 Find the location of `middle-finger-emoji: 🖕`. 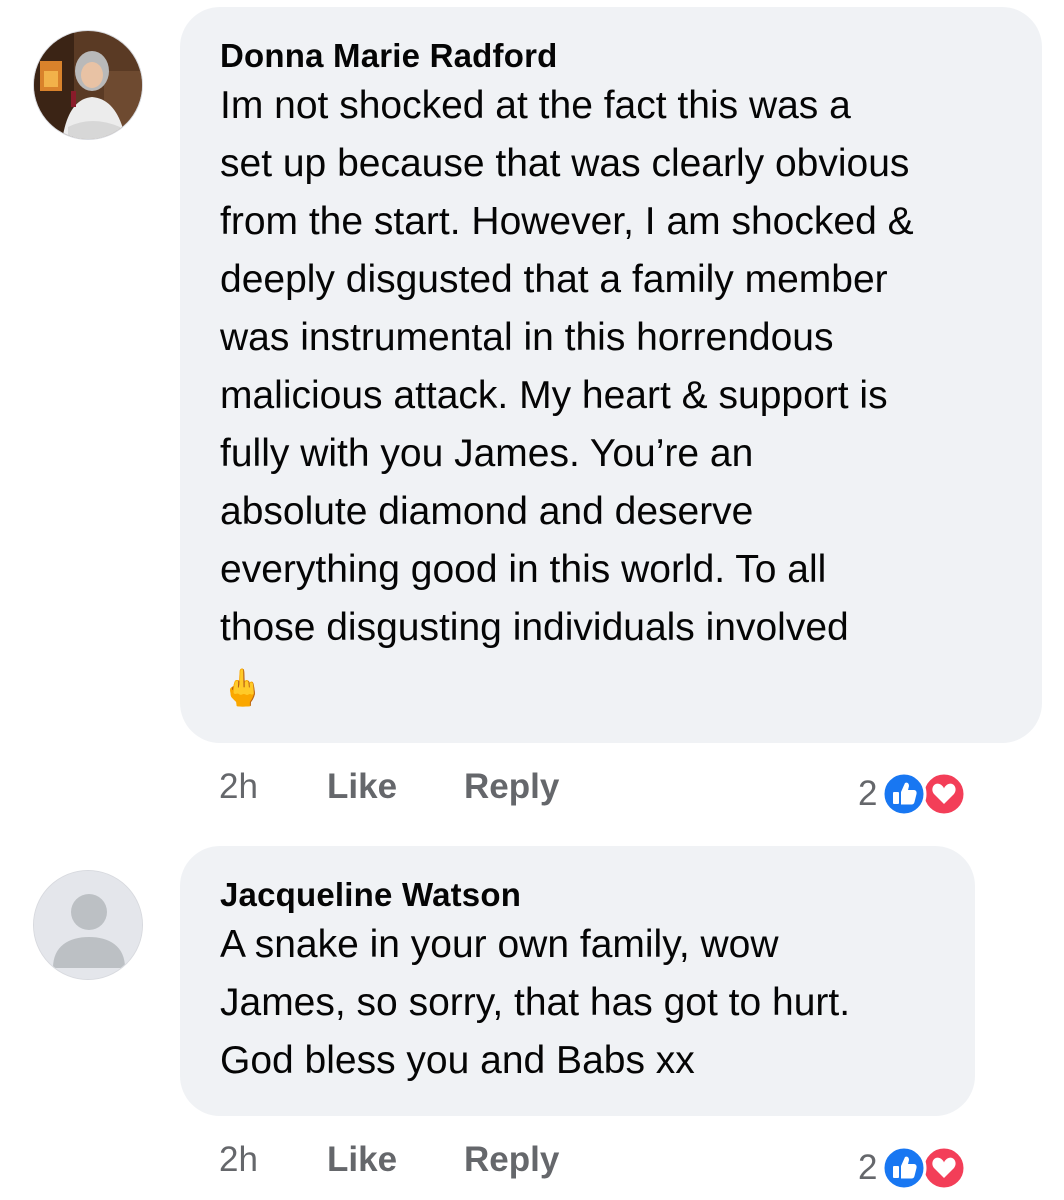

middle-finger-emoji: 🖕 is located at coordinates (242, 687).